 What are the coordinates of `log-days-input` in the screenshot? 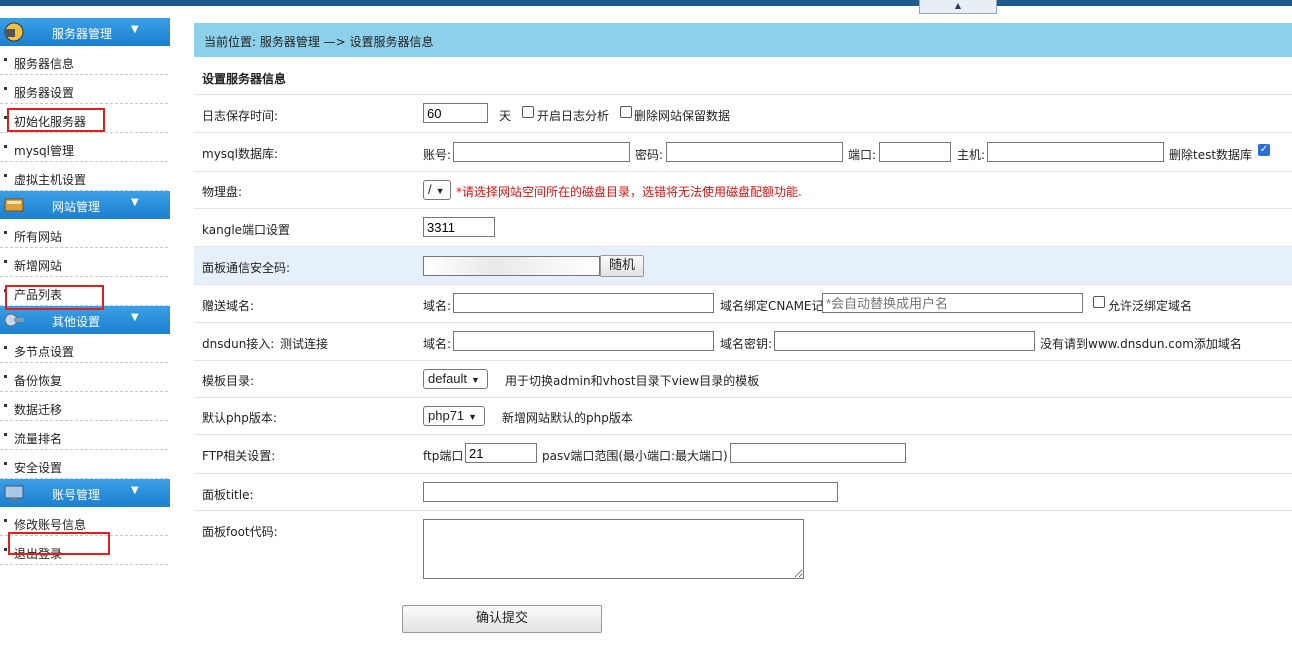 It's located at (455, 113).